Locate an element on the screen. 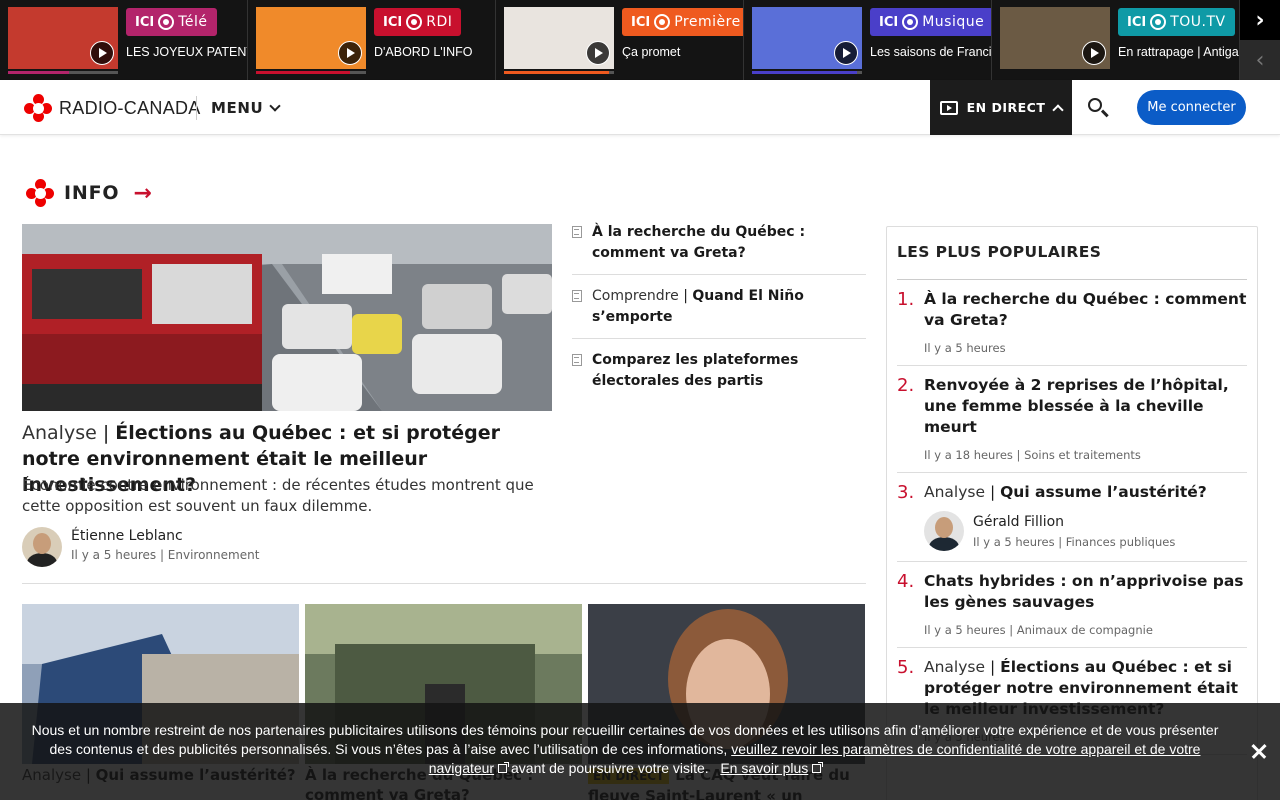 The width and height of the screenshot is (1280, 800). related-link: Comprendre | Quand El Niño s’emporte is located at coordinates (719, 311).